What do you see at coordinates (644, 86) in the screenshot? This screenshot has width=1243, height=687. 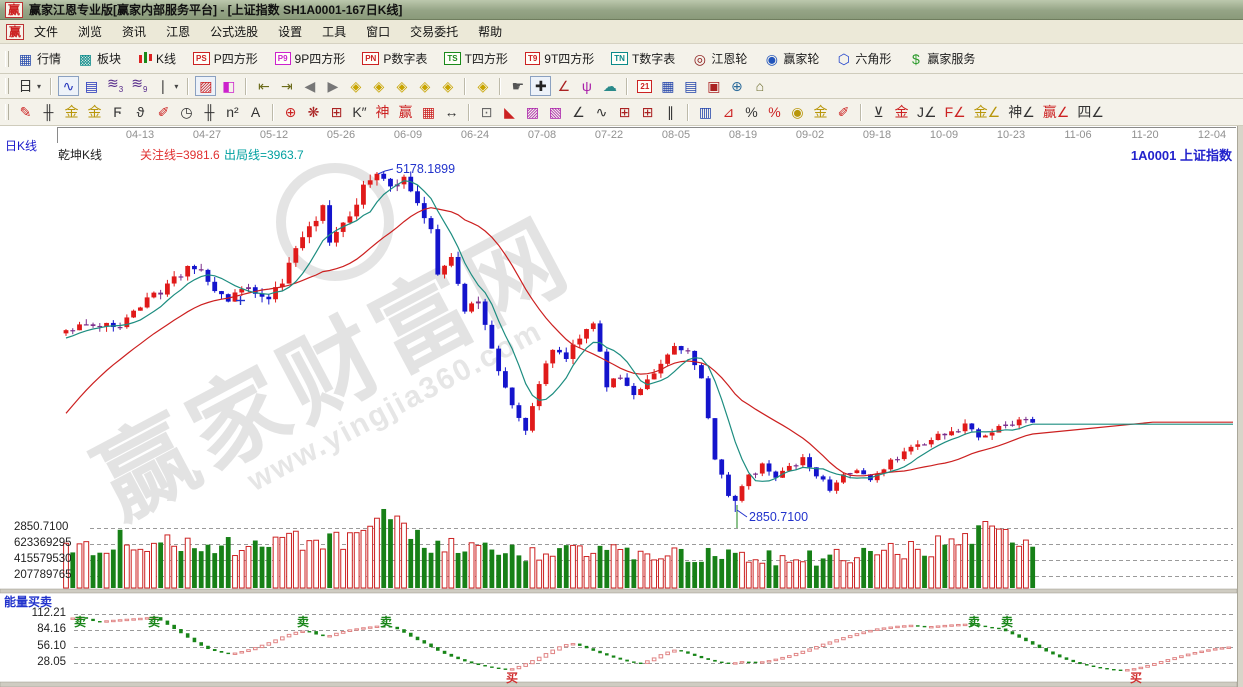 I see `calendar-tool-button: 21` at bounding box center [644, 86].